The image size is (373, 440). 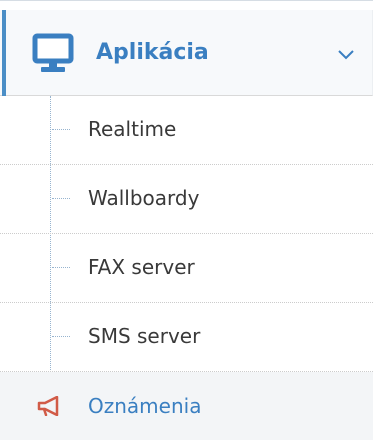 I want to click on submenu-item-label: SMS server, so click(x=144, y=336).